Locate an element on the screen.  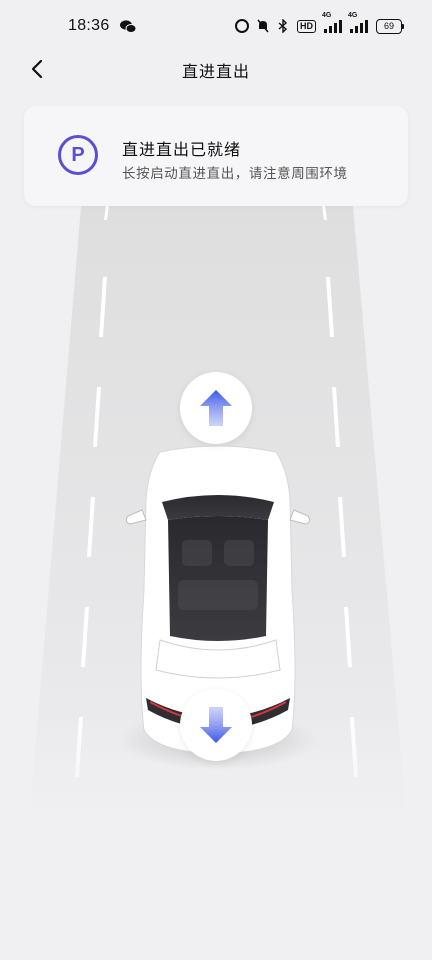
signal-icon: 4G is located at coordinates (332, 22).